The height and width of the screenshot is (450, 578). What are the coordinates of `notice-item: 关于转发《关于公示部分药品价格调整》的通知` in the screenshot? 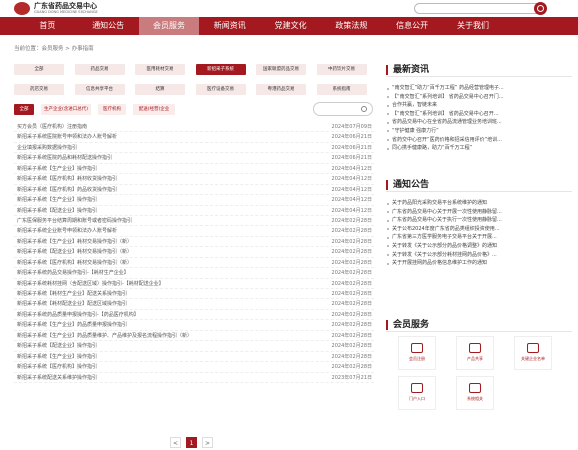 It's located at (479, 246).